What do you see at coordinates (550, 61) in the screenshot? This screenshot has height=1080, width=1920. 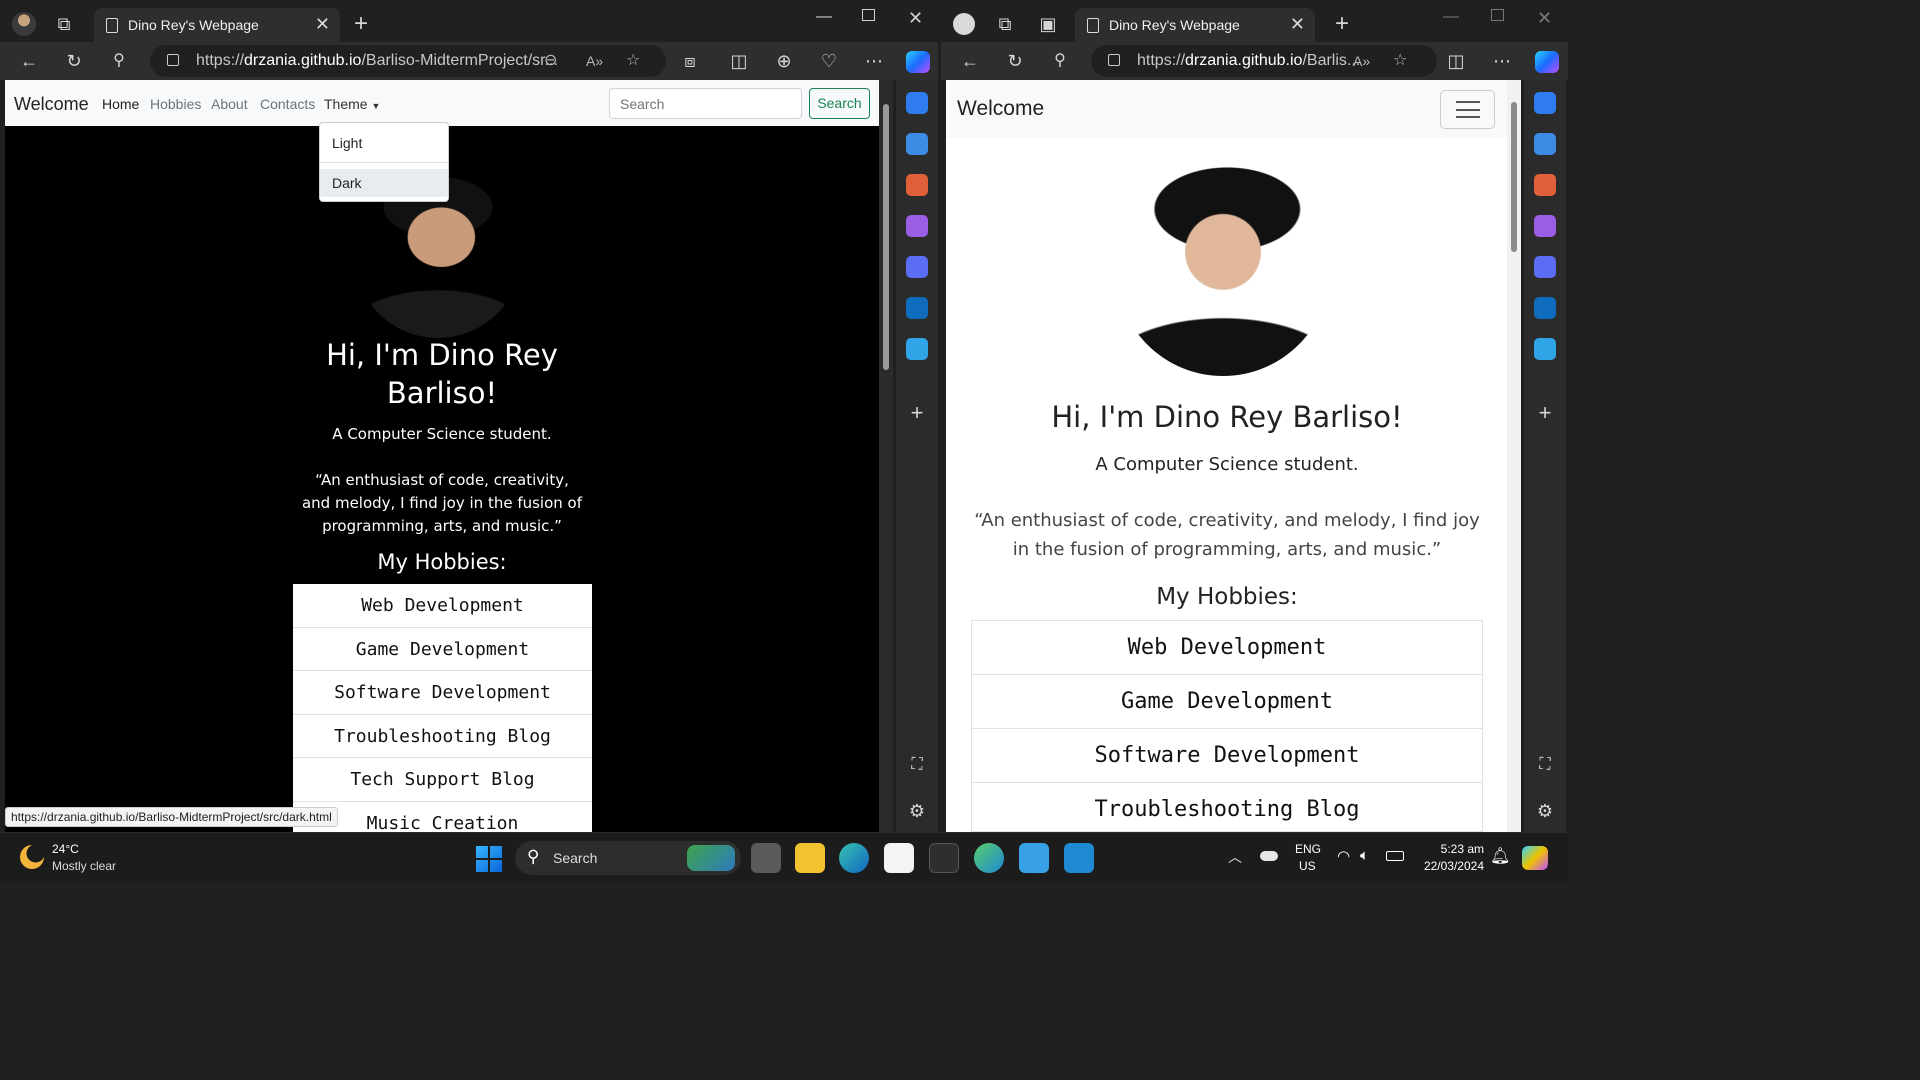 I see `zoom-icon: ⊖` at bounding box center [550, 61].